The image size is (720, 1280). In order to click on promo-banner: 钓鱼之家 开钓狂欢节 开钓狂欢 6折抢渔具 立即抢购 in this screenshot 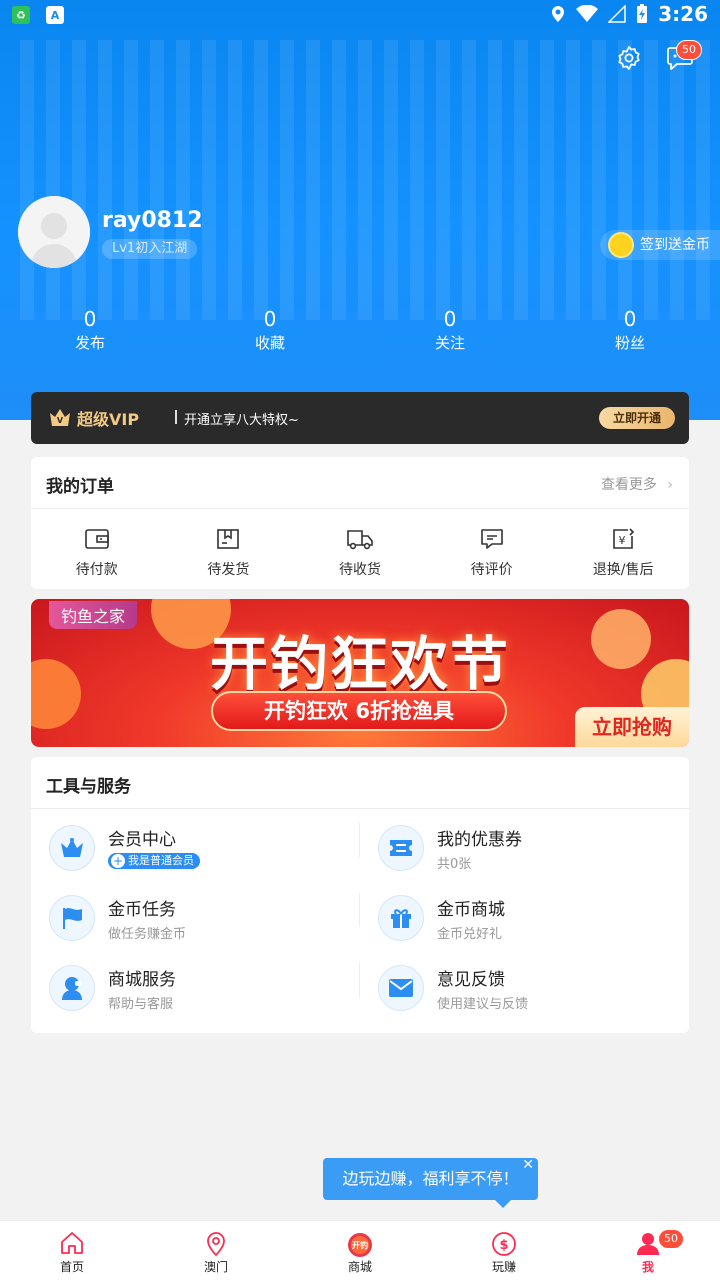, I will do `click(360, 673)`.